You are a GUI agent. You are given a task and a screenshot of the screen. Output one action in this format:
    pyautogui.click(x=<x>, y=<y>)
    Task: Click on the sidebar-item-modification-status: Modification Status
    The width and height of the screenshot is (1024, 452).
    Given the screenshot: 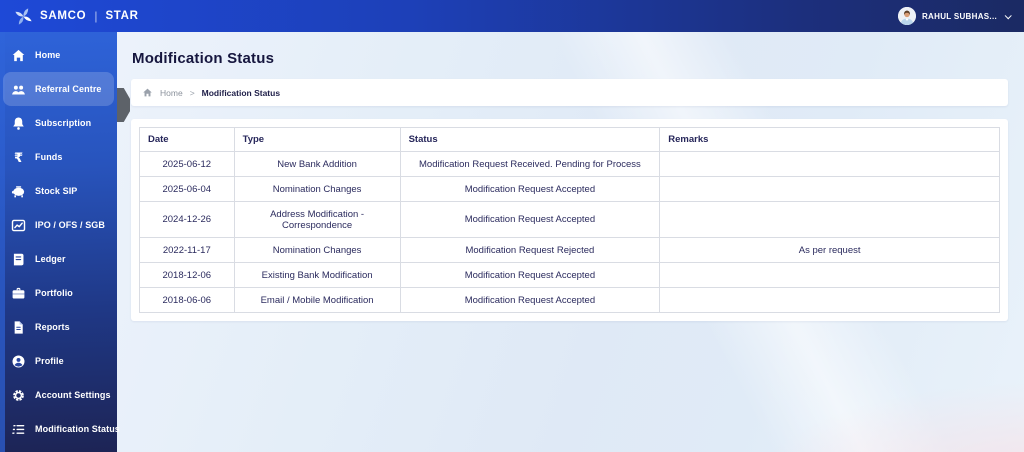 What is the action you would take?
    pyautogui.click(x=60, y=429)
    